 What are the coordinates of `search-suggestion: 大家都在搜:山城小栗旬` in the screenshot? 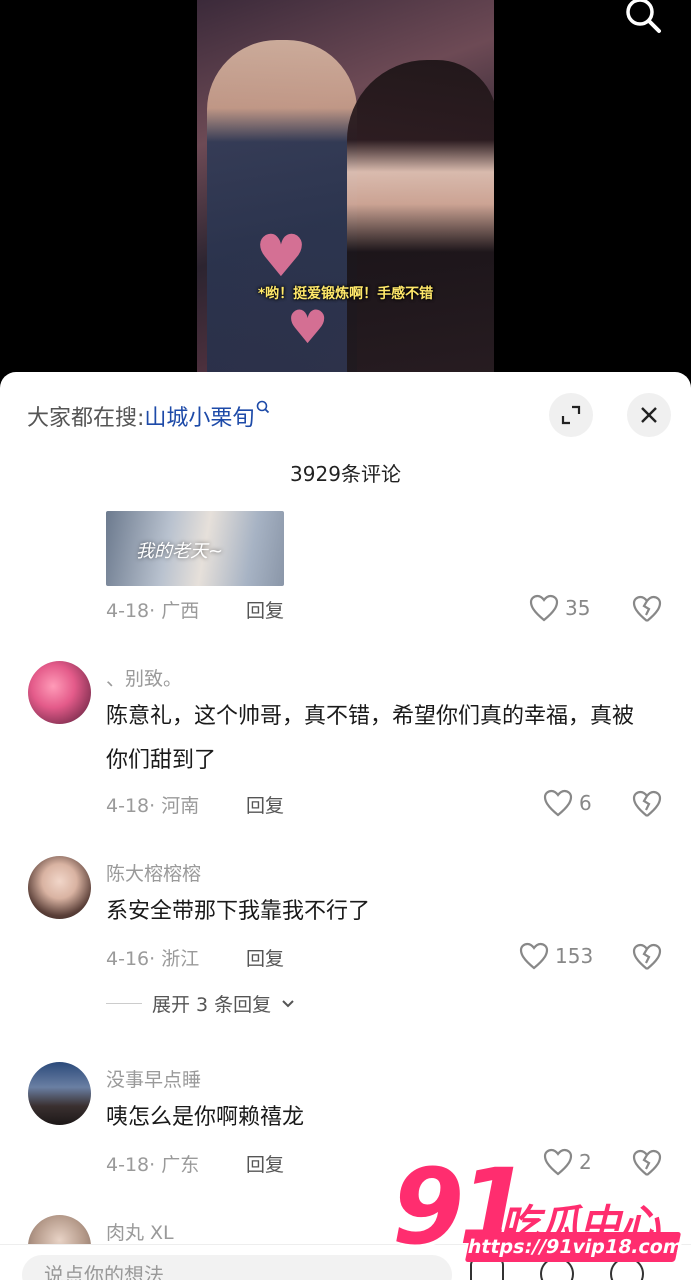 It's located at (148, 416).